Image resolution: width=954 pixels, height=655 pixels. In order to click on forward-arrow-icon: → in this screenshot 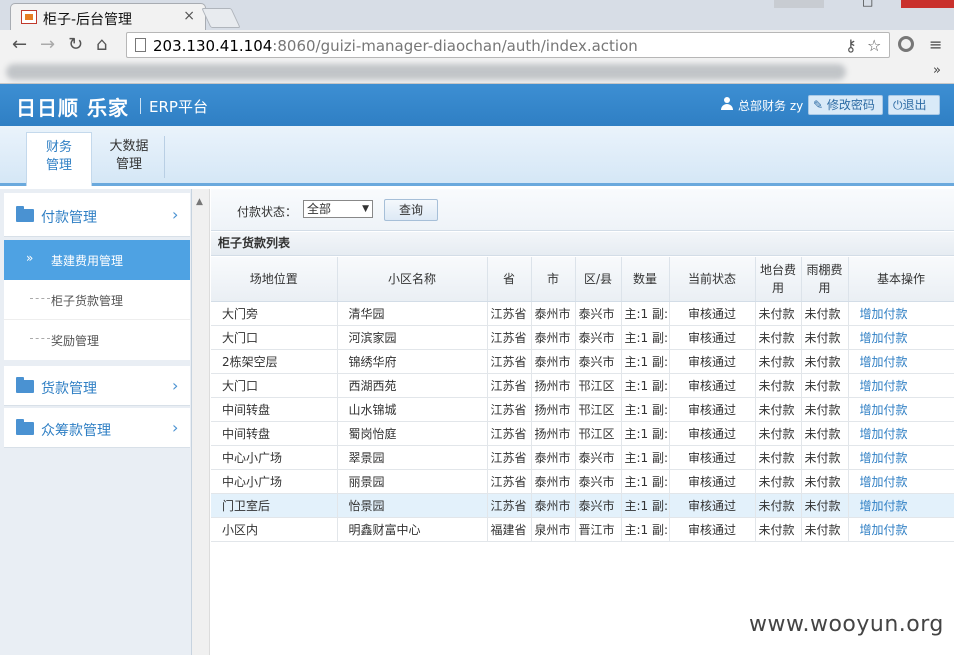, I will do `click(47, 44)`.